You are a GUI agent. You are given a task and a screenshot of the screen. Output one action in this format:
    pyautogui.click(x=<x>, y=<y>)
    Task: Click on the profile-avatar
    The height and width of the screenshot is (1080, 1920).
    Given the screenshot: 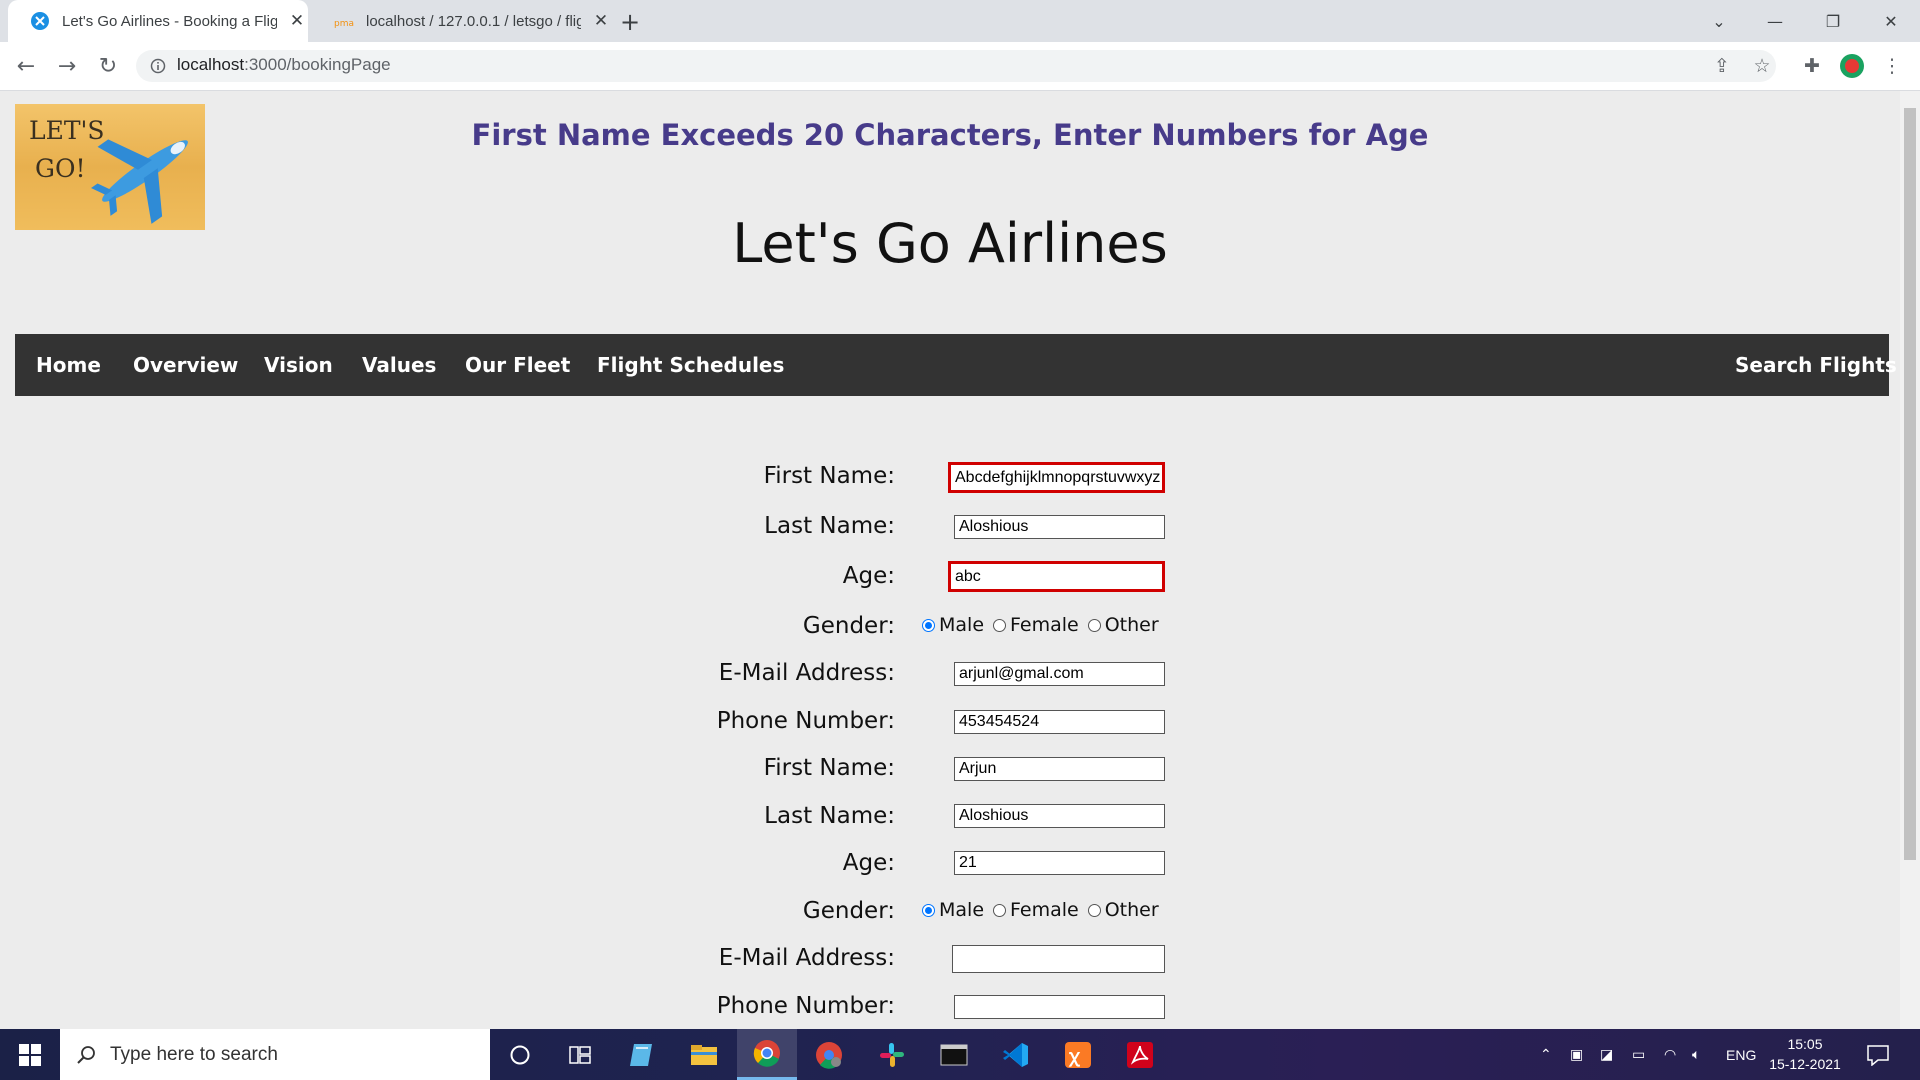 What is the action you would take?
    pyautogui.click(x=1852, y=66)
    